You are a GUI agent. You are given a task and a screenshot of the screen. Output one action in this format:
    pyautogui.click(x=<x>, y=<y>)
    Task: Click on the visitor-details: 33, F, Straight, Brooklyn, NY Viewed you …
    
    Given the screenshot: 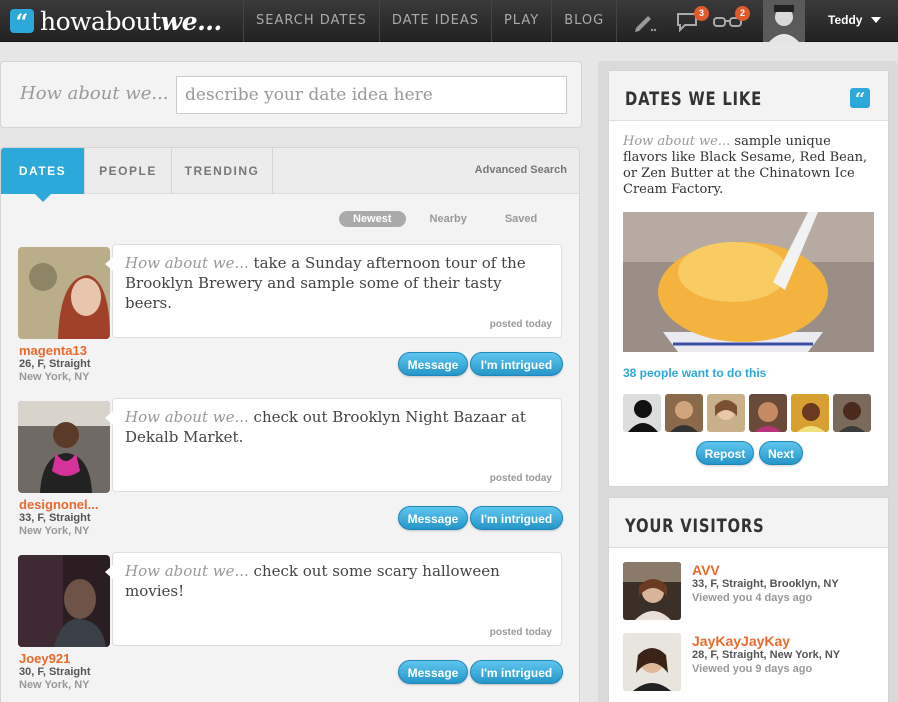 What is the action you would take?
    pyautogui.click(x=765, y=591)
    